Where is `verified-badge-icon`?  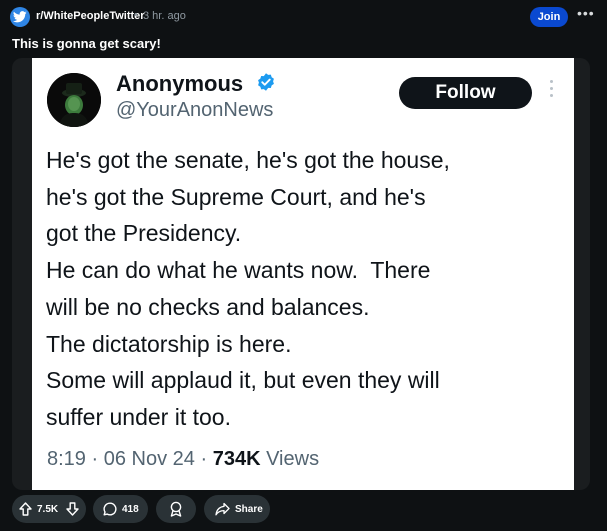
verified-badge-icon is located at coordinates (266, 84).